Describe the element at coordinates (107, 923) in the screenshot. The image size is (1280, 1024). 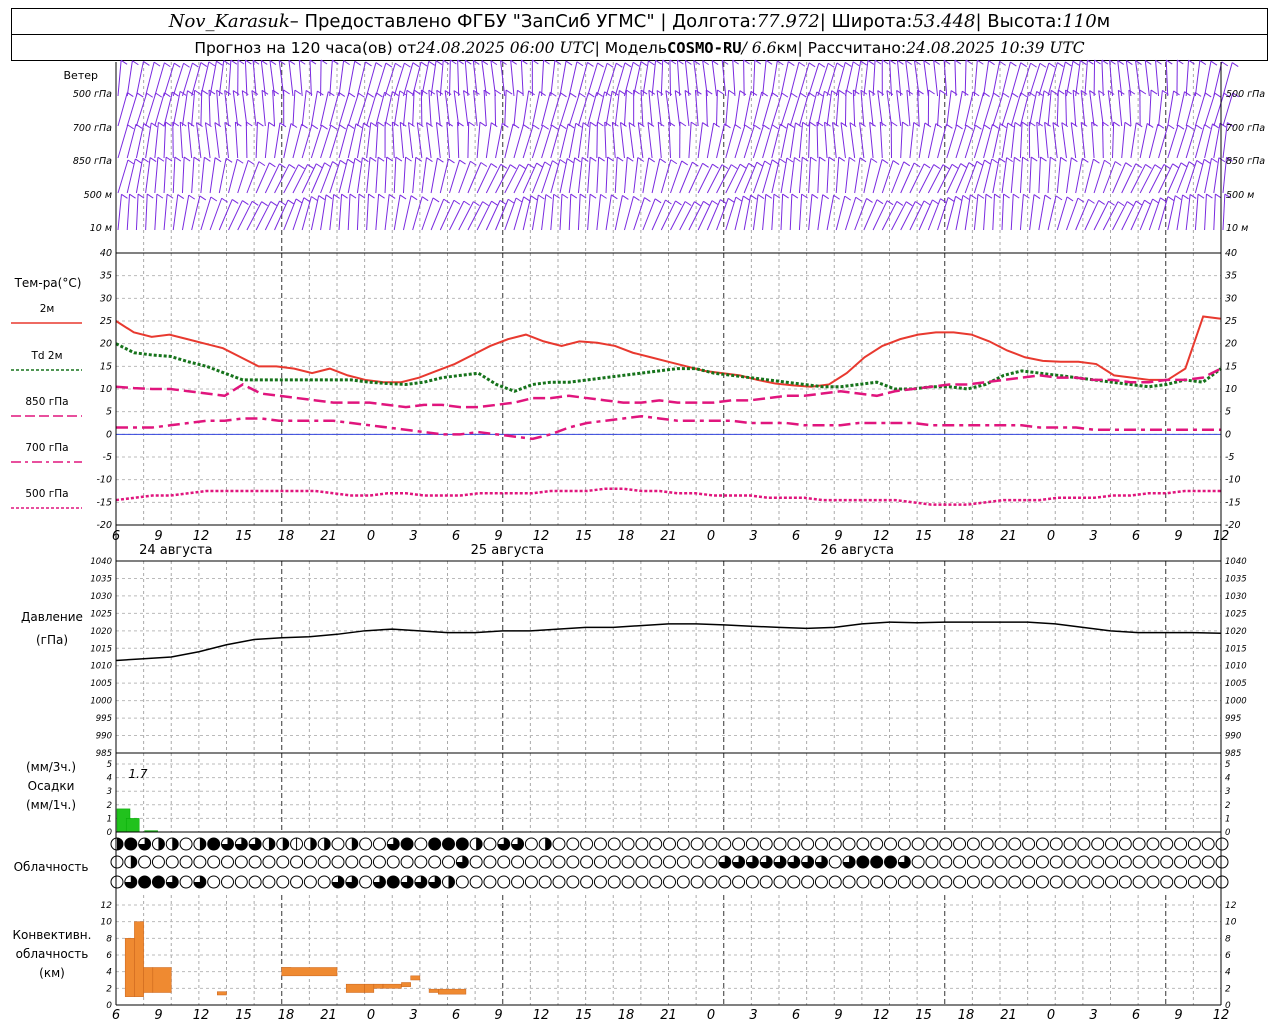
I see `conv-tick-left: 10` at that location.